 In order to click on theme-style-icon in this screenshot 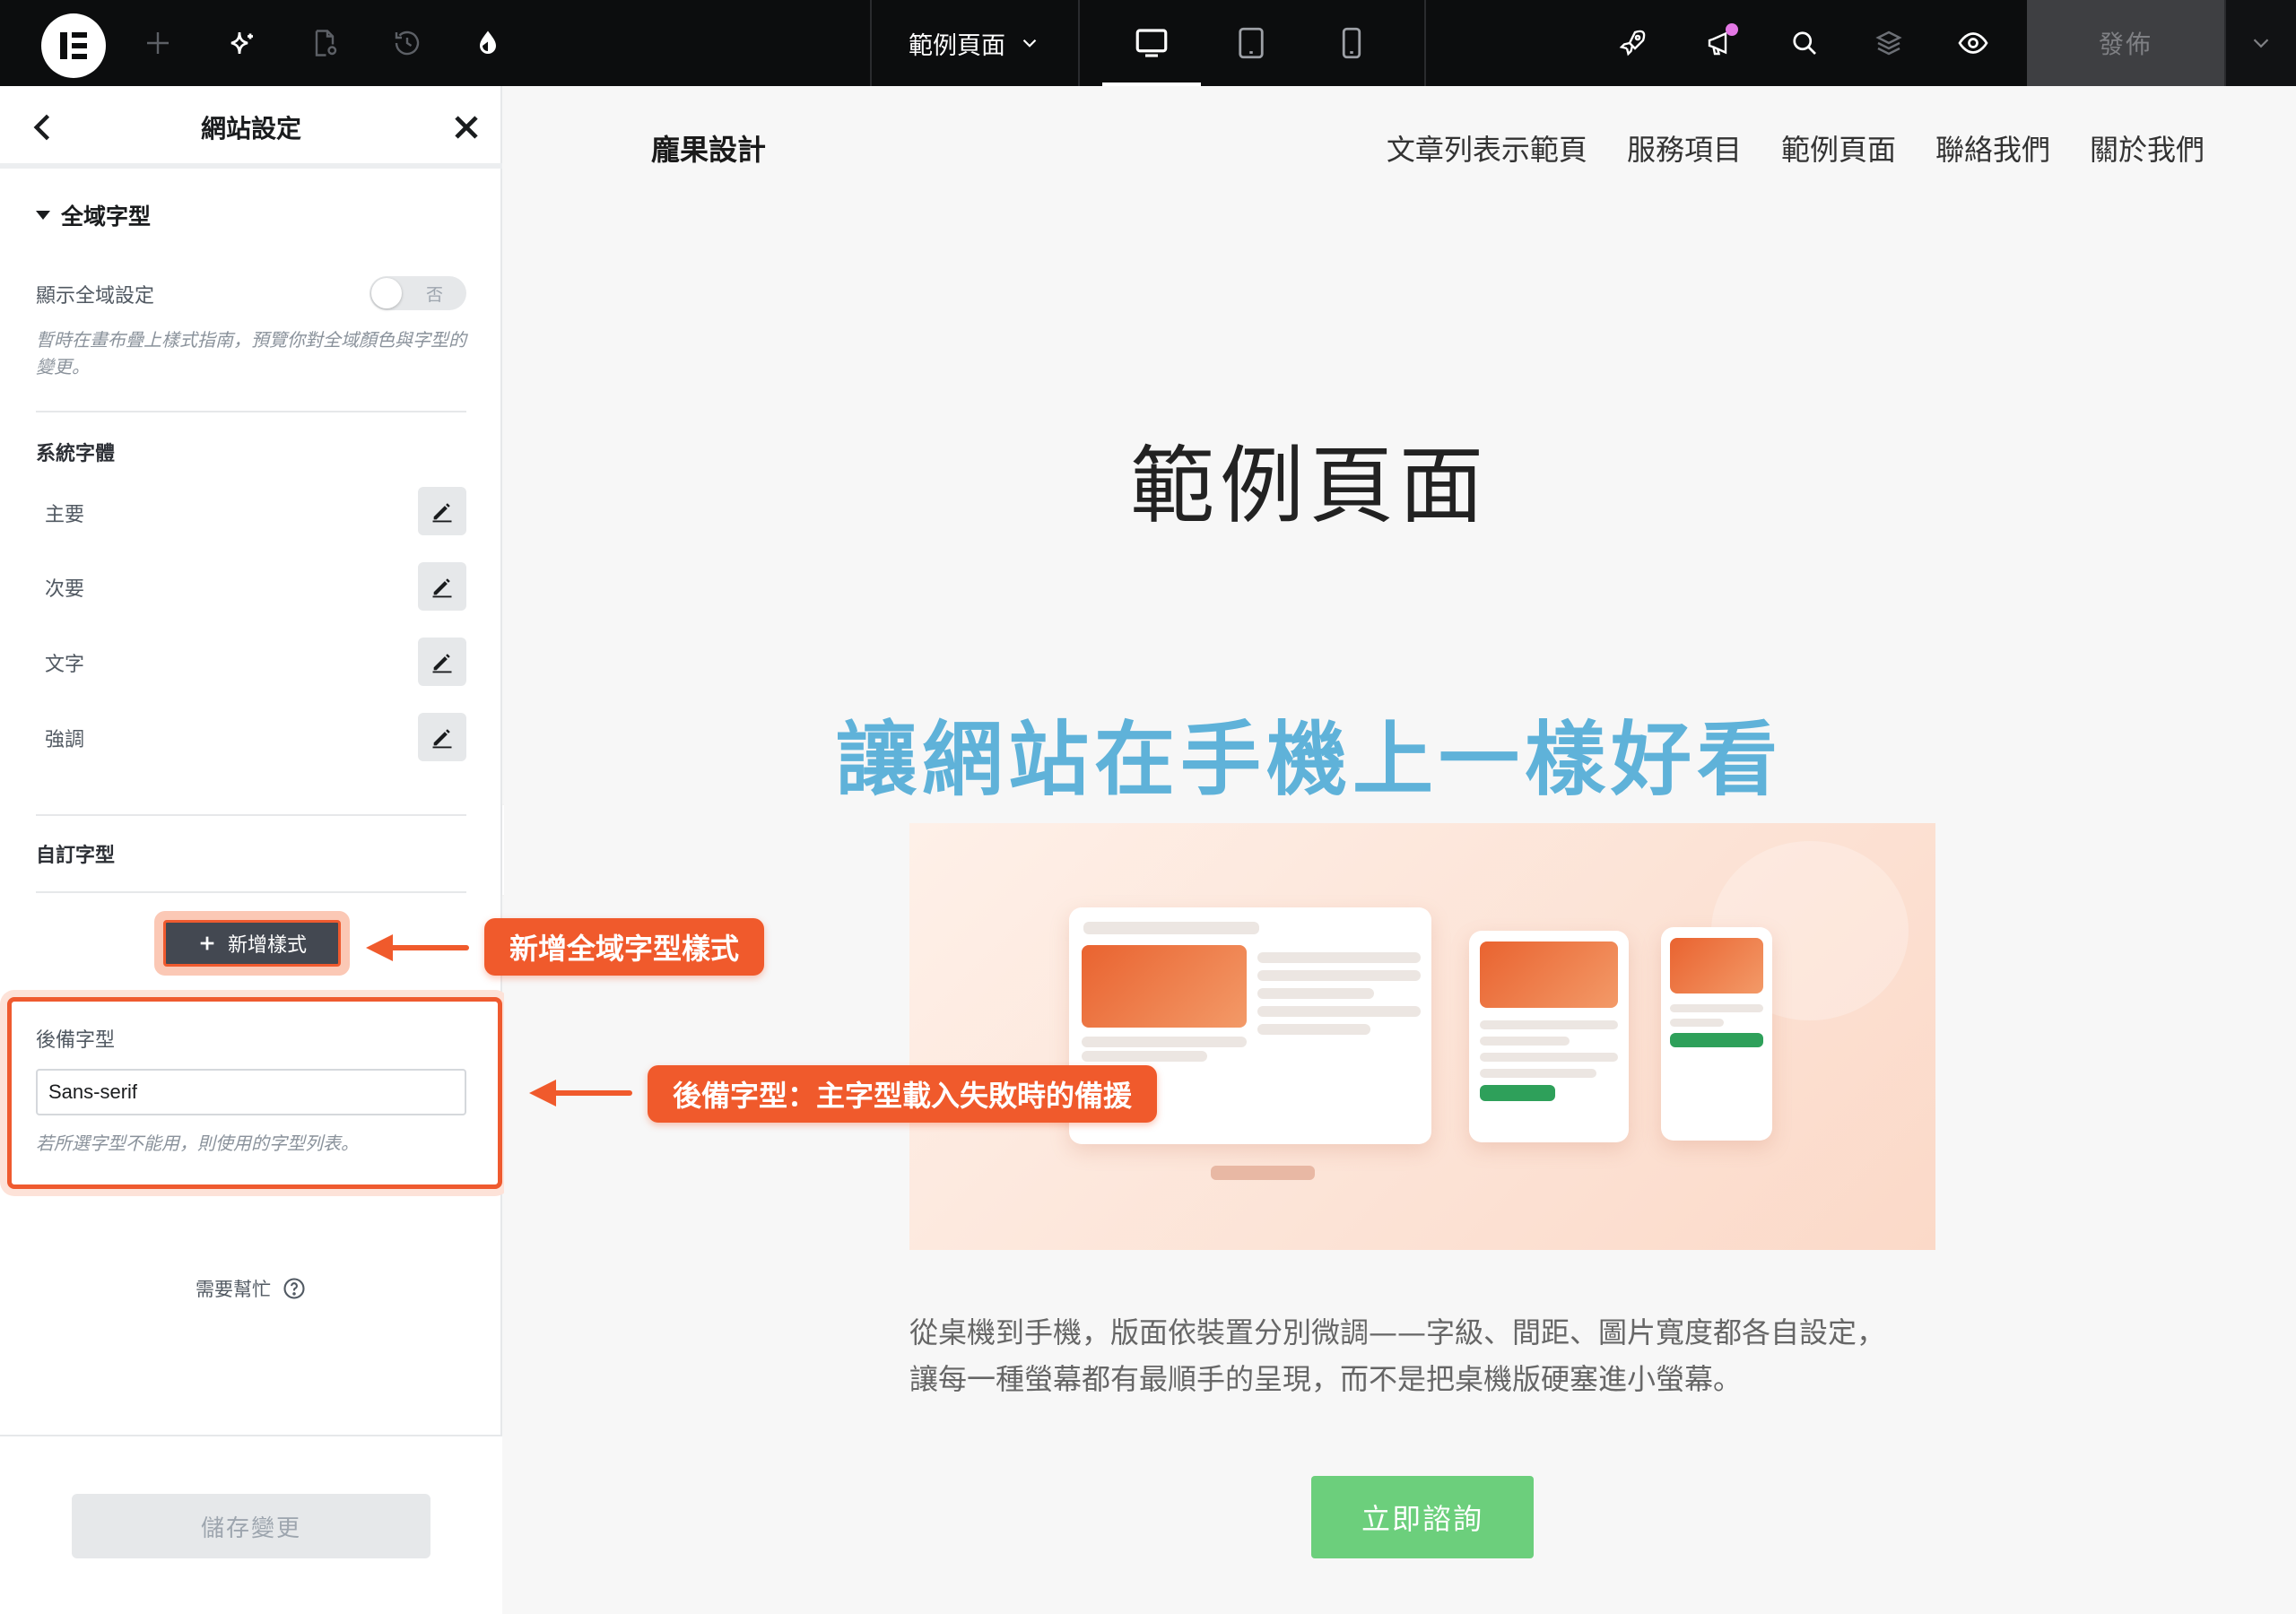, I will do `click(487, 43)`.